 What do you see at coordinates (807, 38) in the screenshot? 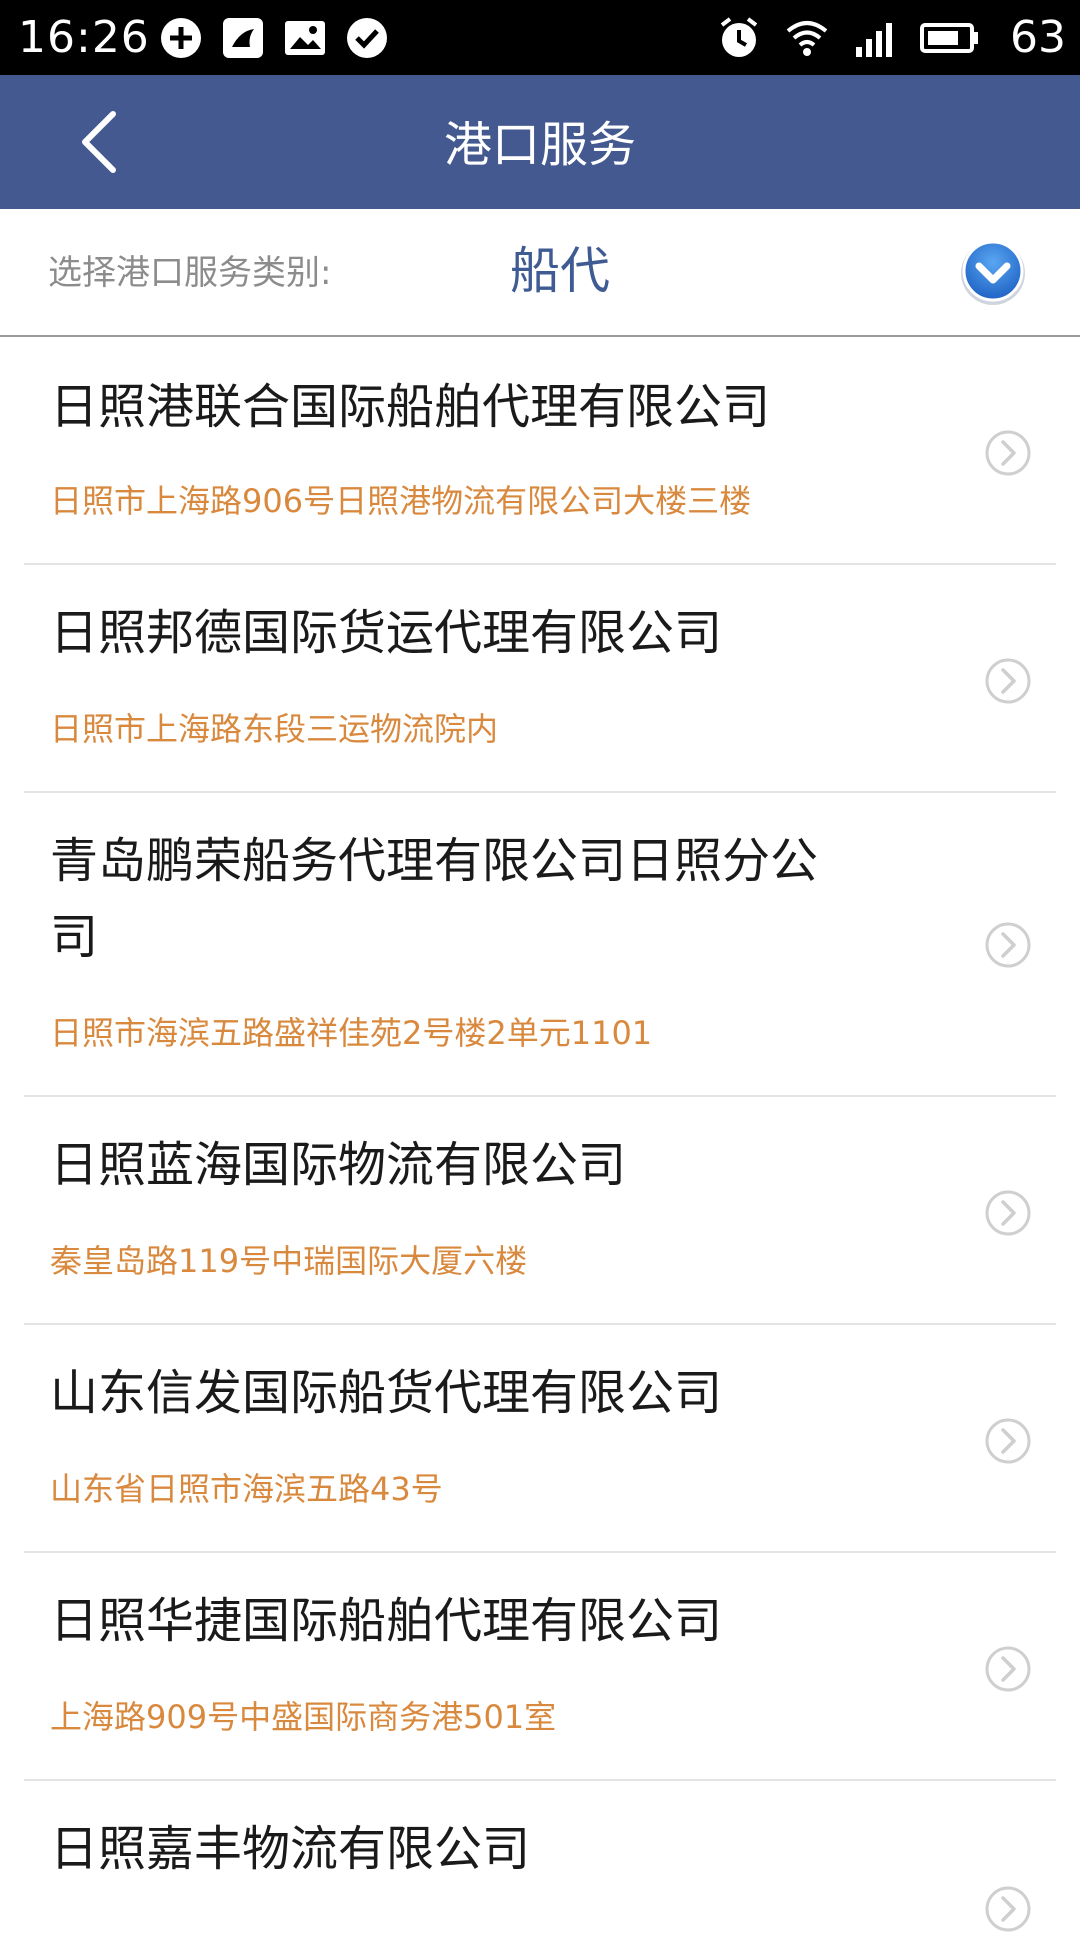
I see `wifi-icon` at bounding box center [807, 38].